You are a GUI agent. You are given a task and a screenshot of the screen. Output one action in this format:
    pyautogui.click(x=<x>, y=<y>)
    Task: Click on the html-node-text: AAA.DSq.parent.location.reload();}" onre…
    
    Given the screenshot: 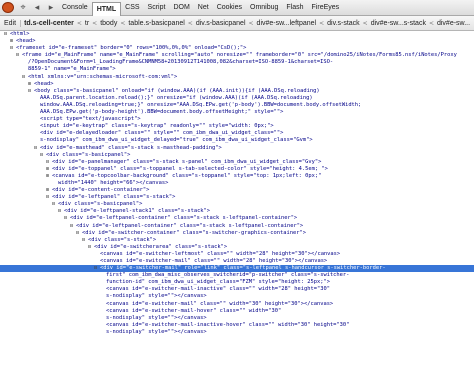 What is the action you would take?
    pyautogui.click(x=176, y=97)
    